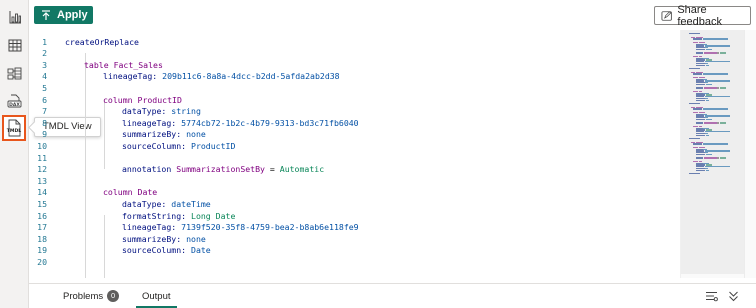 Image resolution: width=756 pixels, height=308 pixels. I want to click on line-number: 5, so click(44, 87).